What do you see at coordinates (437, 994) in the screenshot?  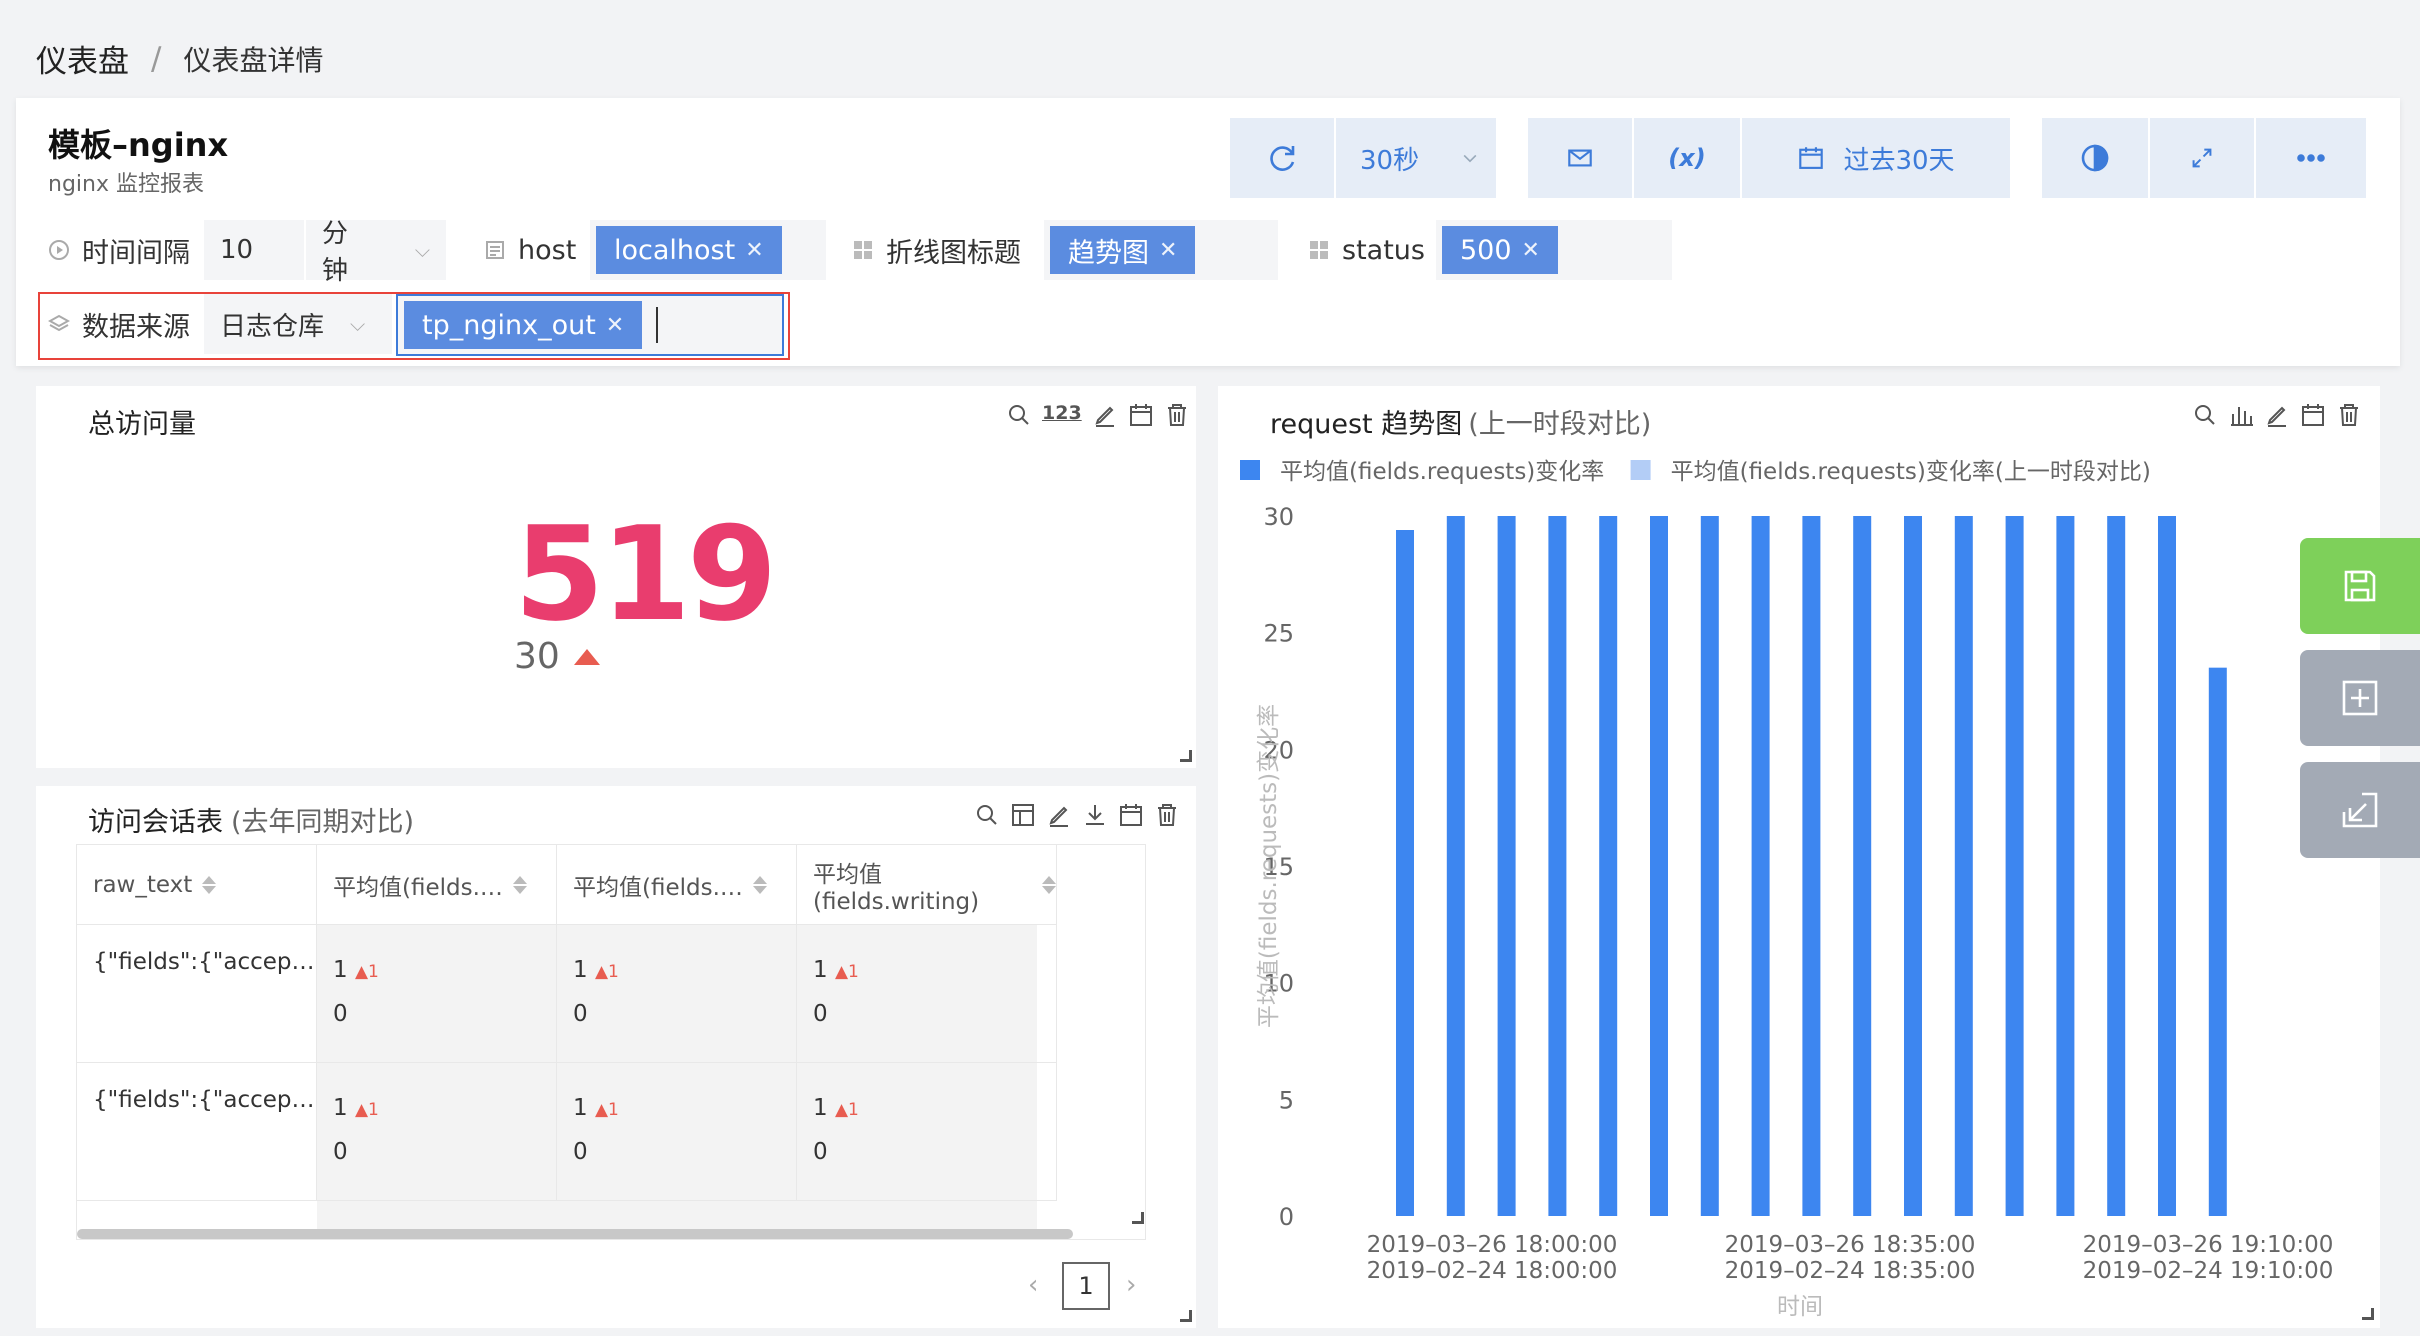 I see `table-cell: 1 ▲1 0` at bounding box center [437, 994].